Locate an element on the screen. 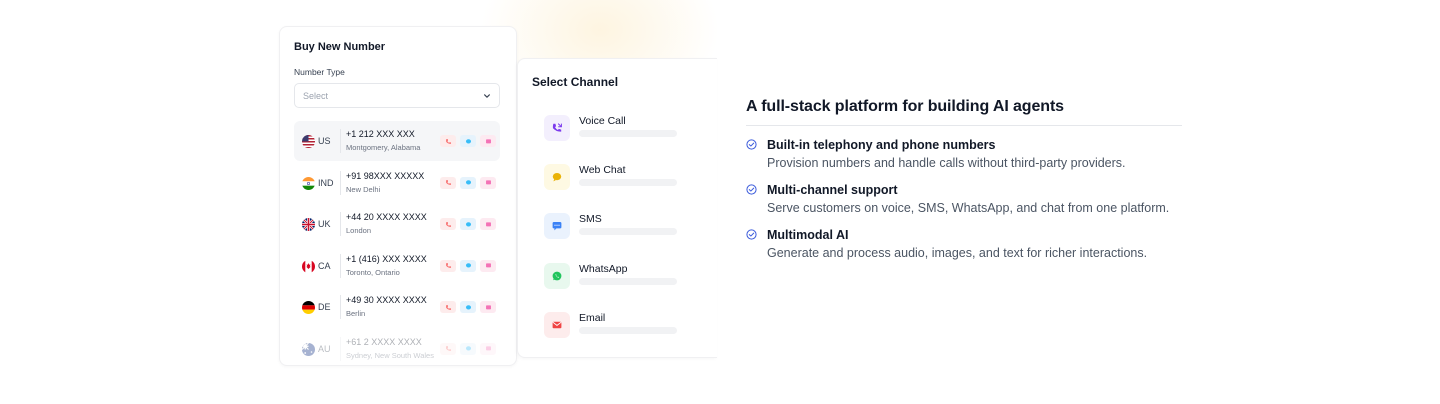 This screenshot has height=404, width=1440. number-location: Sydney, New South Wales is located at coordinates (390, 355).